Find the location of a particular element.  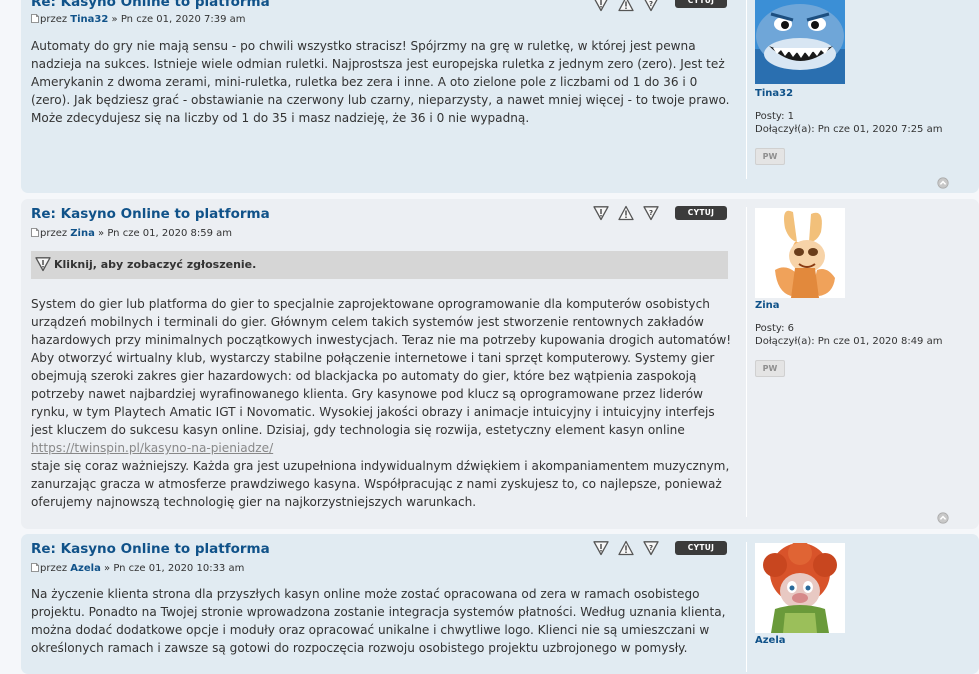

avatar-bunny is located at coordinates (800, 253).